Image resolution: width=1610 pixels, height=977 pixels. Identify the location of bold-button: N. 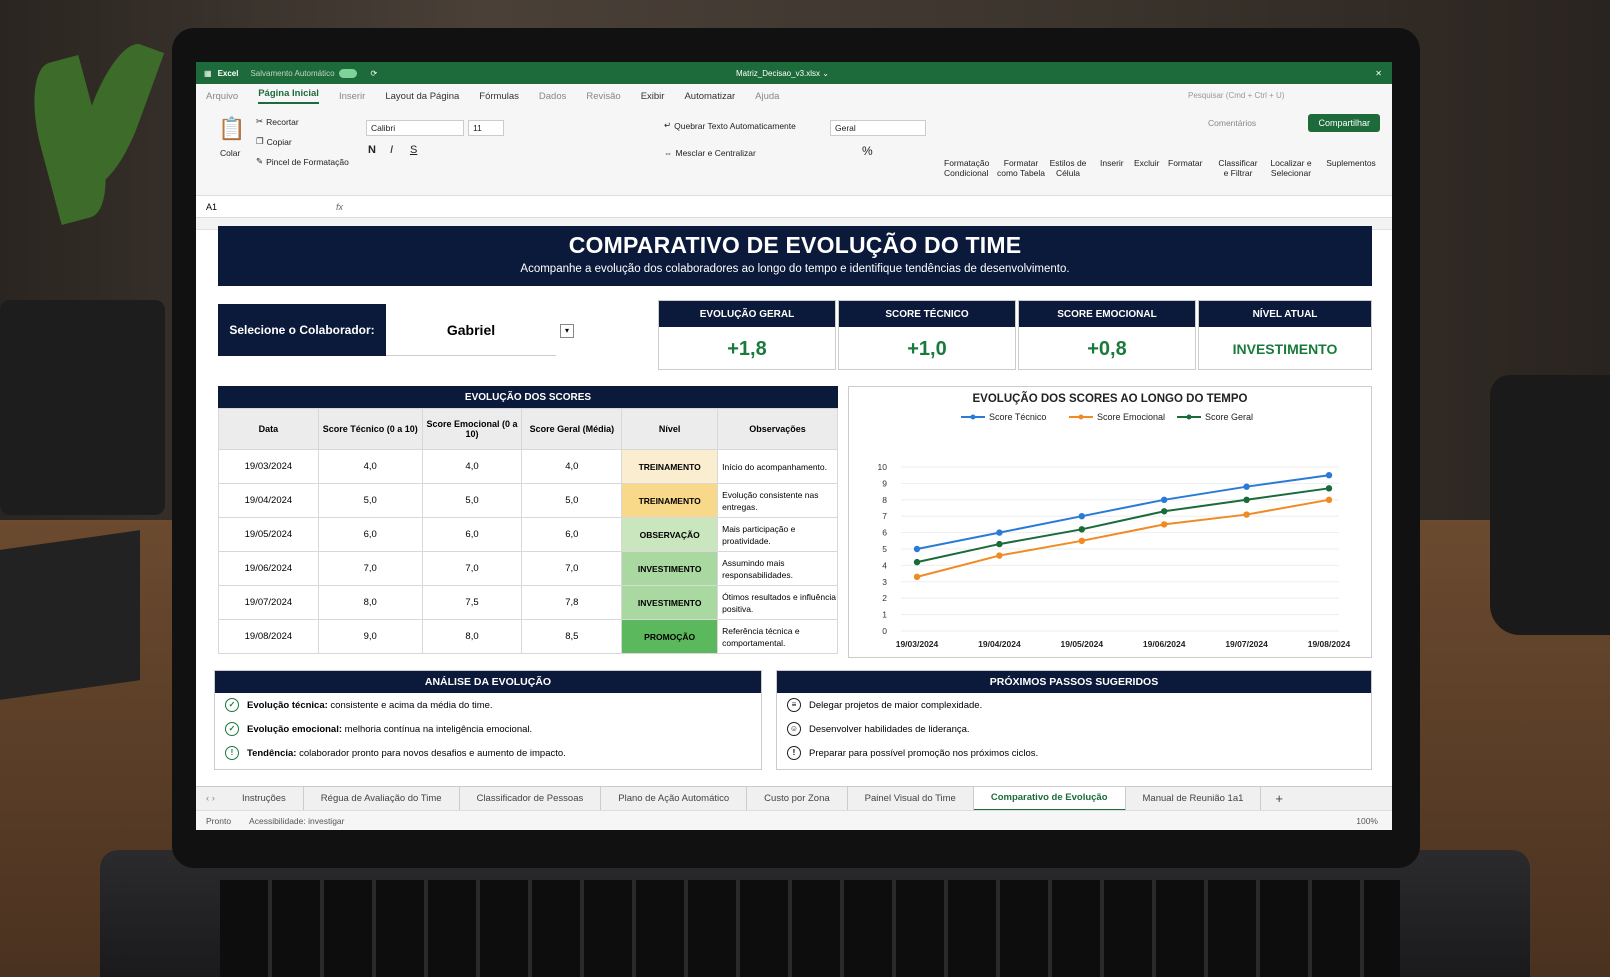
(372, 150).